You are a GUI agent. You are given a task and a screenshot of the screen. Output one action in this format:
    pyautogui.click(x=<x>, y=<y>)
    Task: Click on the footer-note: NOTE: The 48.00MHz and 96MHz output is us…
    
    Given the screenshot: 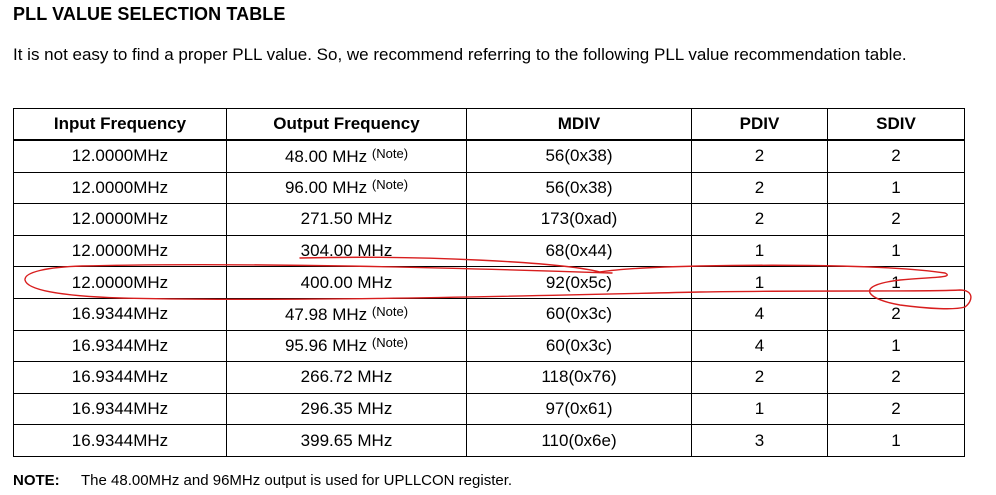 What is the action you would take?
    pyautogui.click(x=262, y=480)
    